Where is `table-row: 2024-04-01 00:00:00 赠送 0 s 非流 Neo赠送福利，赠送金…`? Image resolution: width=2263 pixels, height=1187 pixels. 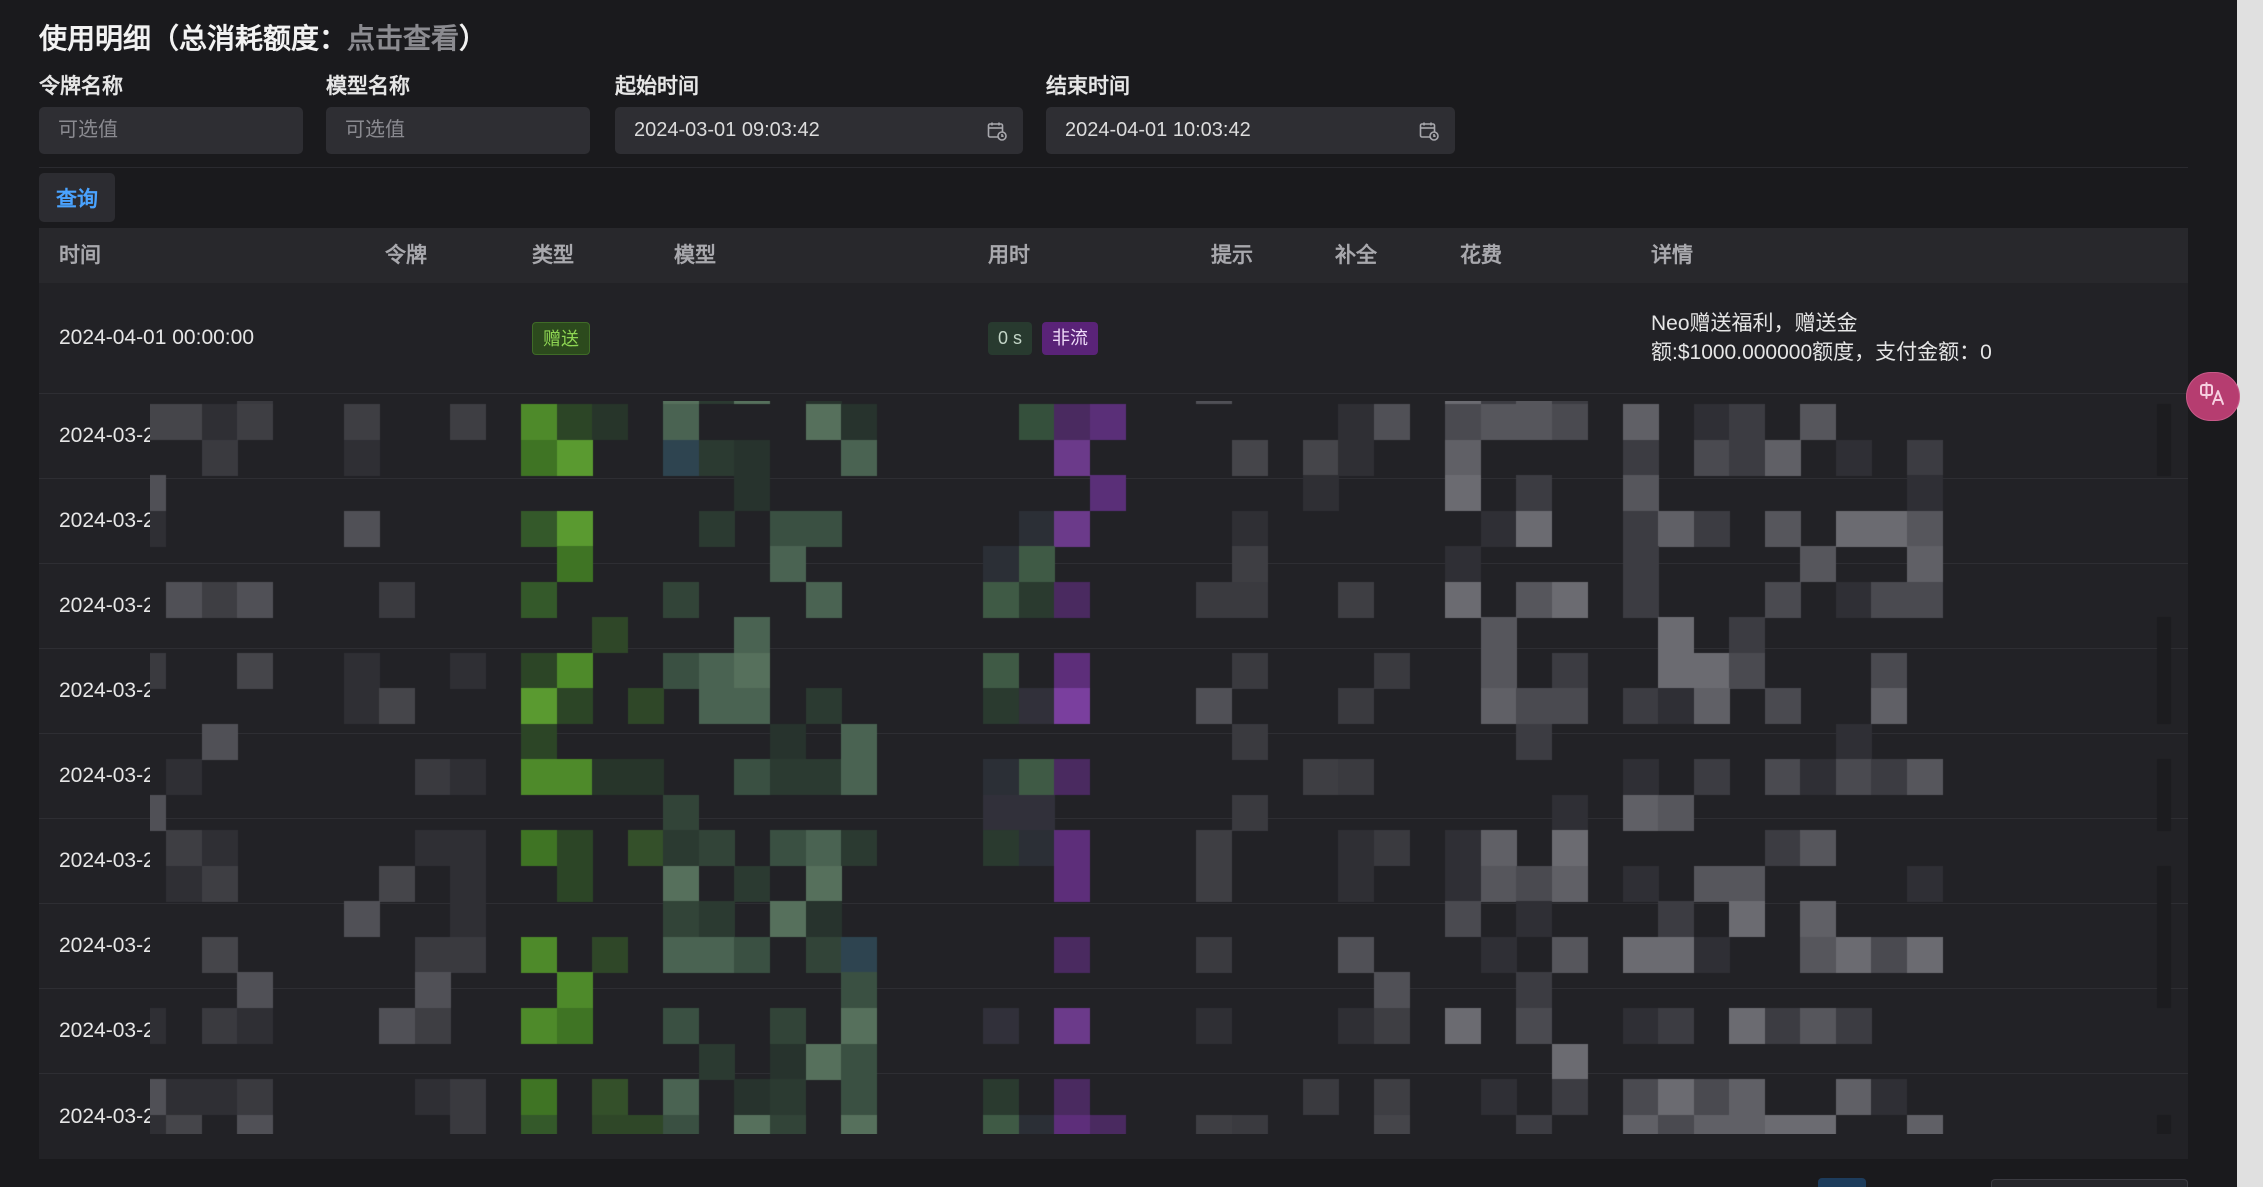
table-row: 2024-04-01 00:00:00 赠送 0 s 非流 Neo赠送福利，赠送金… is located at coordinates (1113, 338).